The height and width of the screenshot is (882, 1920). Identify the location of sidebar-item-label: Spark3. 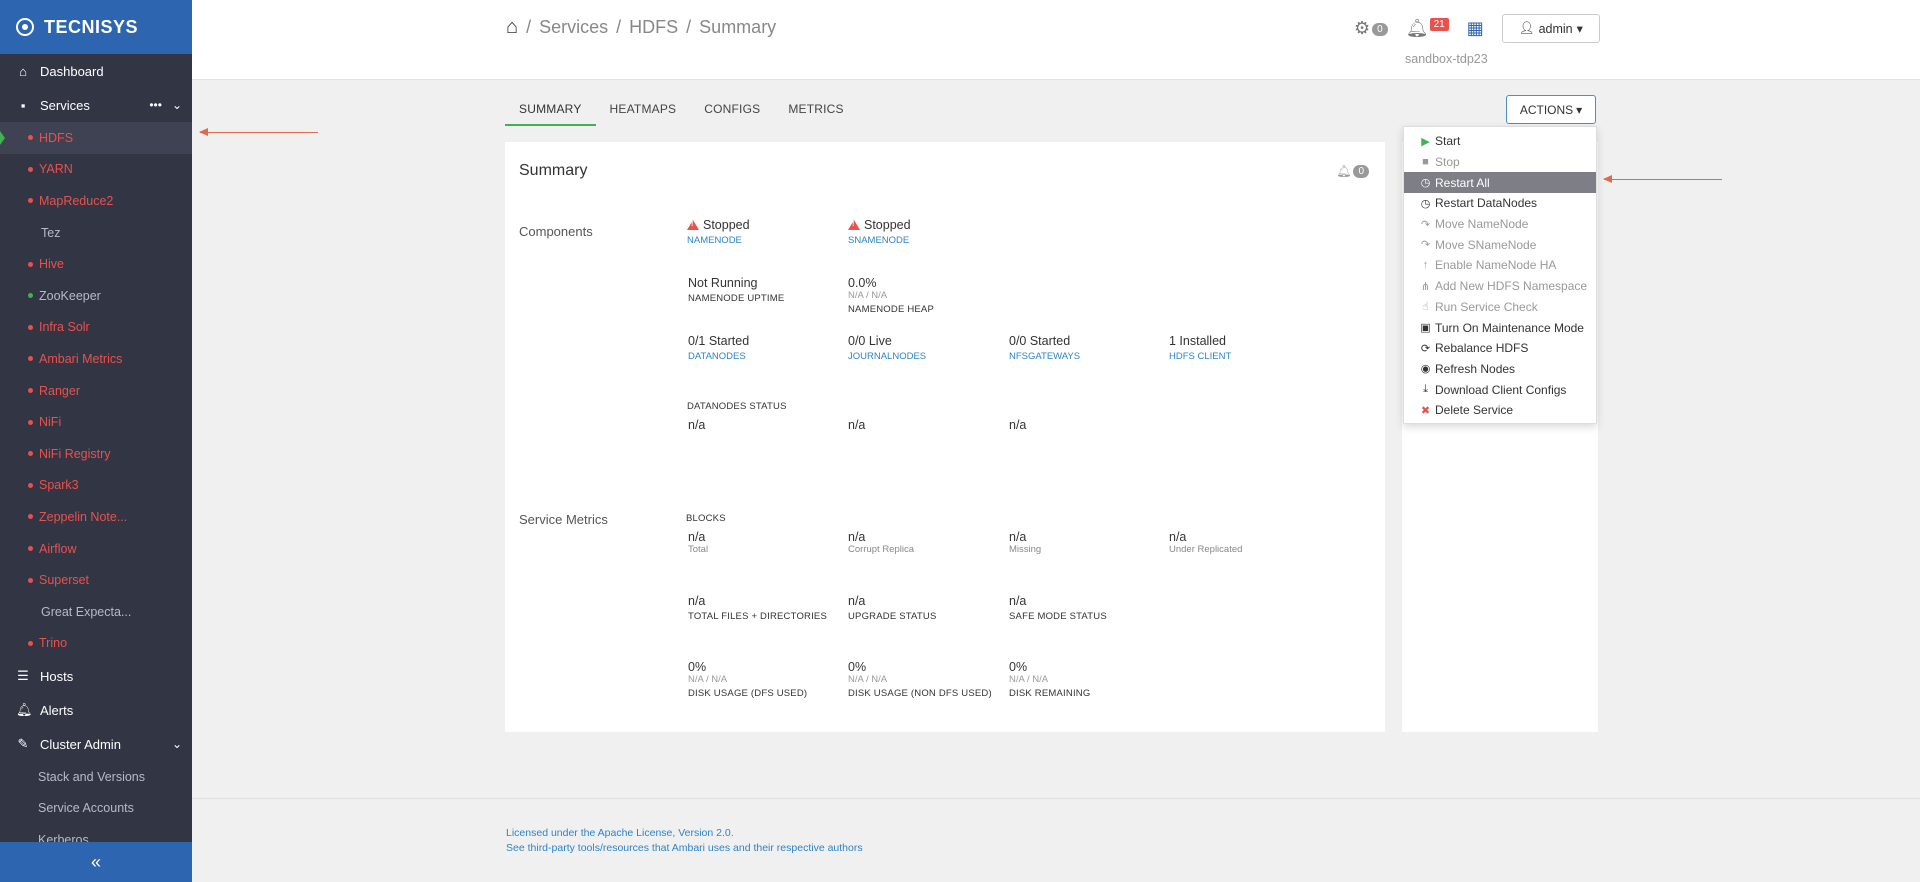
(59, 485).